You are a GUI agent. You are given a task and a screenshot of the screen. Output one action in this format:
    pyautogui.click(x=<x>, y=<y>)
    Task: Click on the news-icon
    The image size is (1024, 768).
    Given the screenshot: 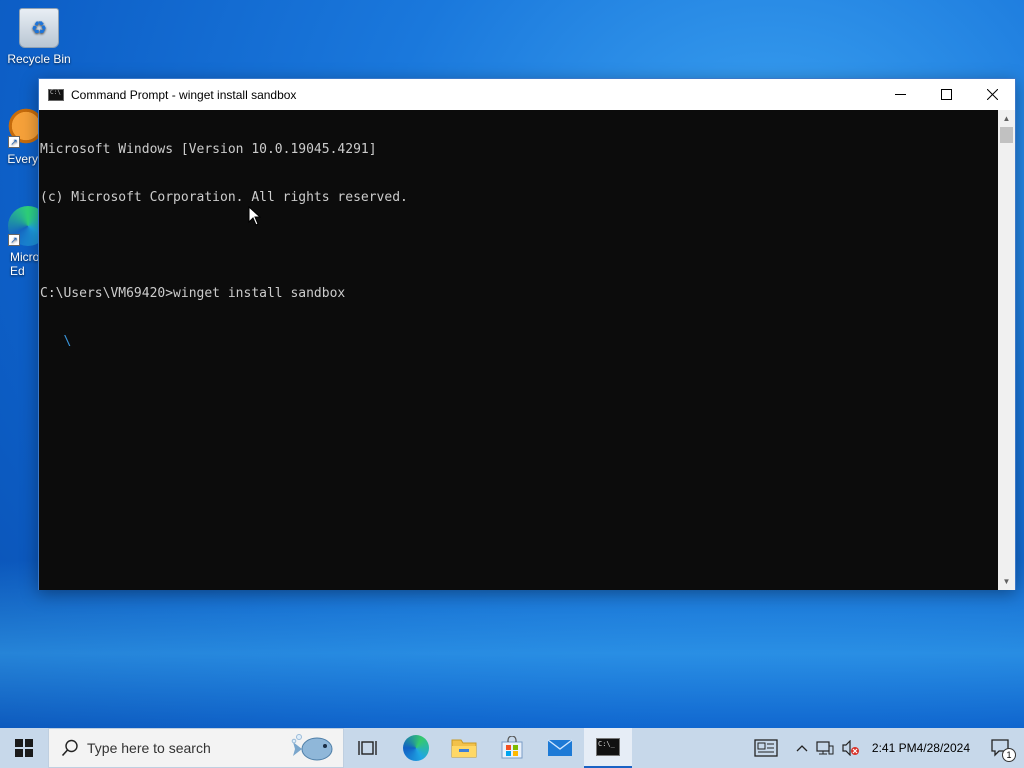 What is the action you would take?
    pyautogui.click(x=766, y=748)
    